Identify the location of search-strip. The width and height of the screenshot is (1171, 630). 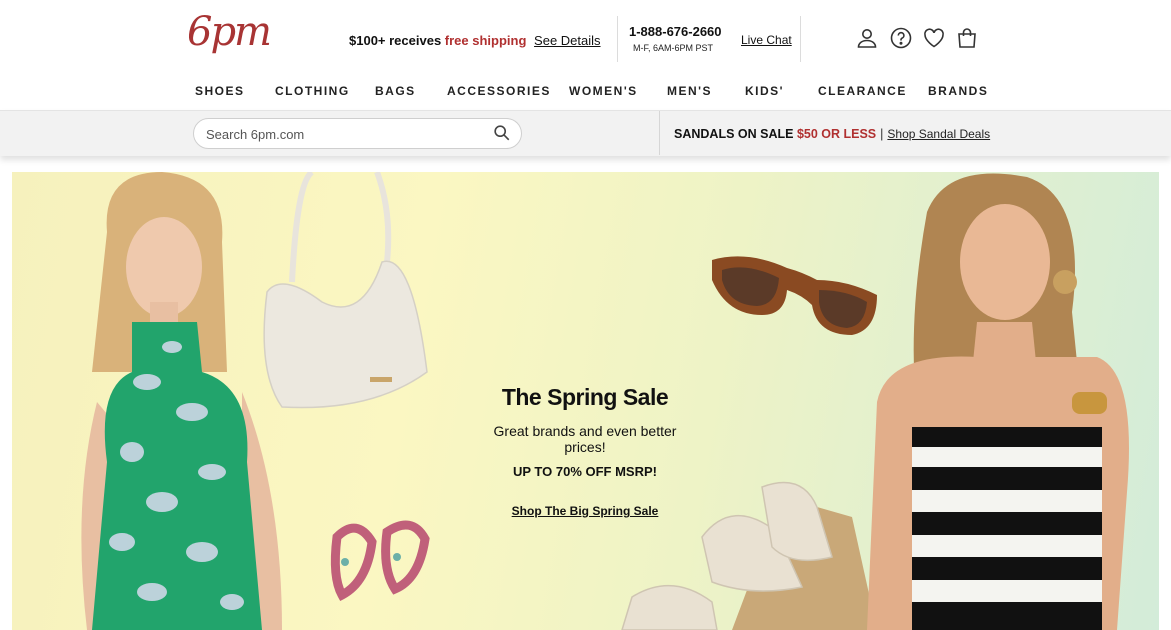
(585, 133).